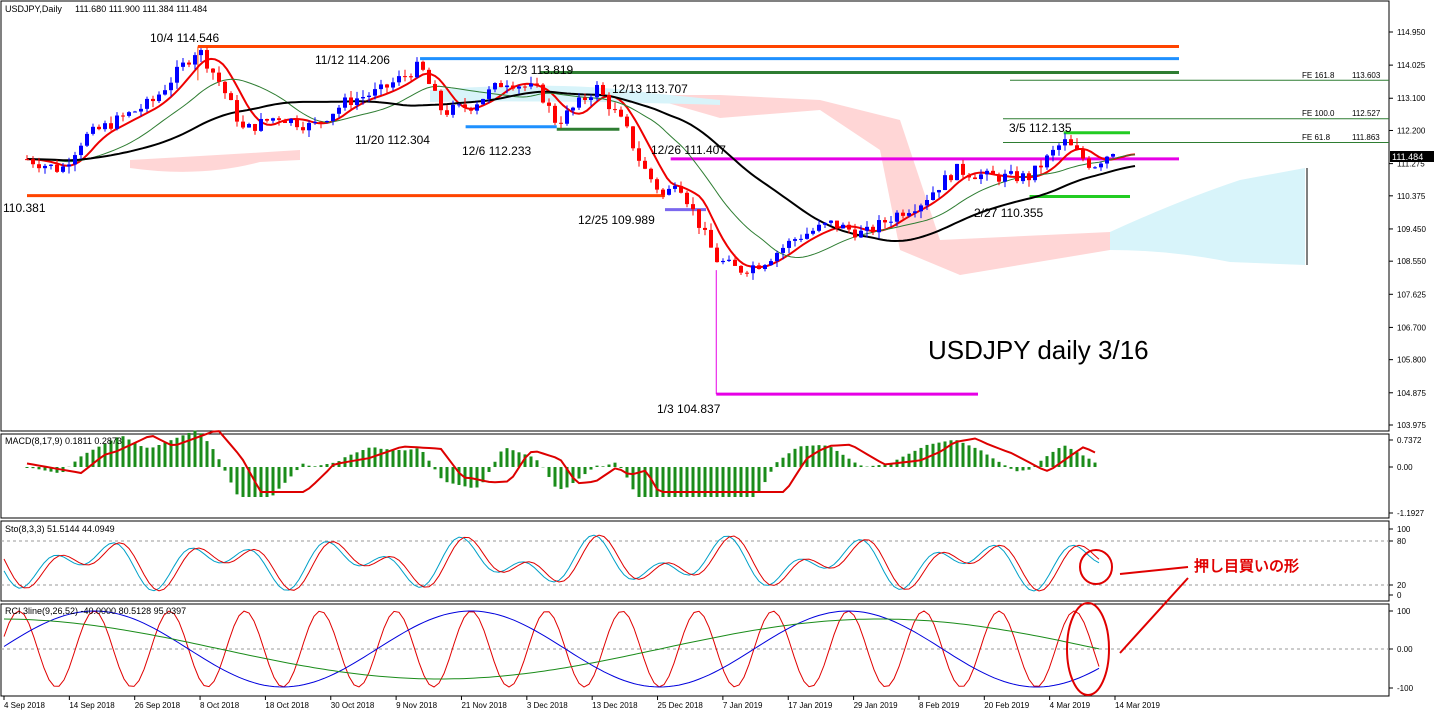 The height and width of the screenshot is (716, 1436). I want to click on time-tick-label: 8 Feb 2019, so click(939, 705).